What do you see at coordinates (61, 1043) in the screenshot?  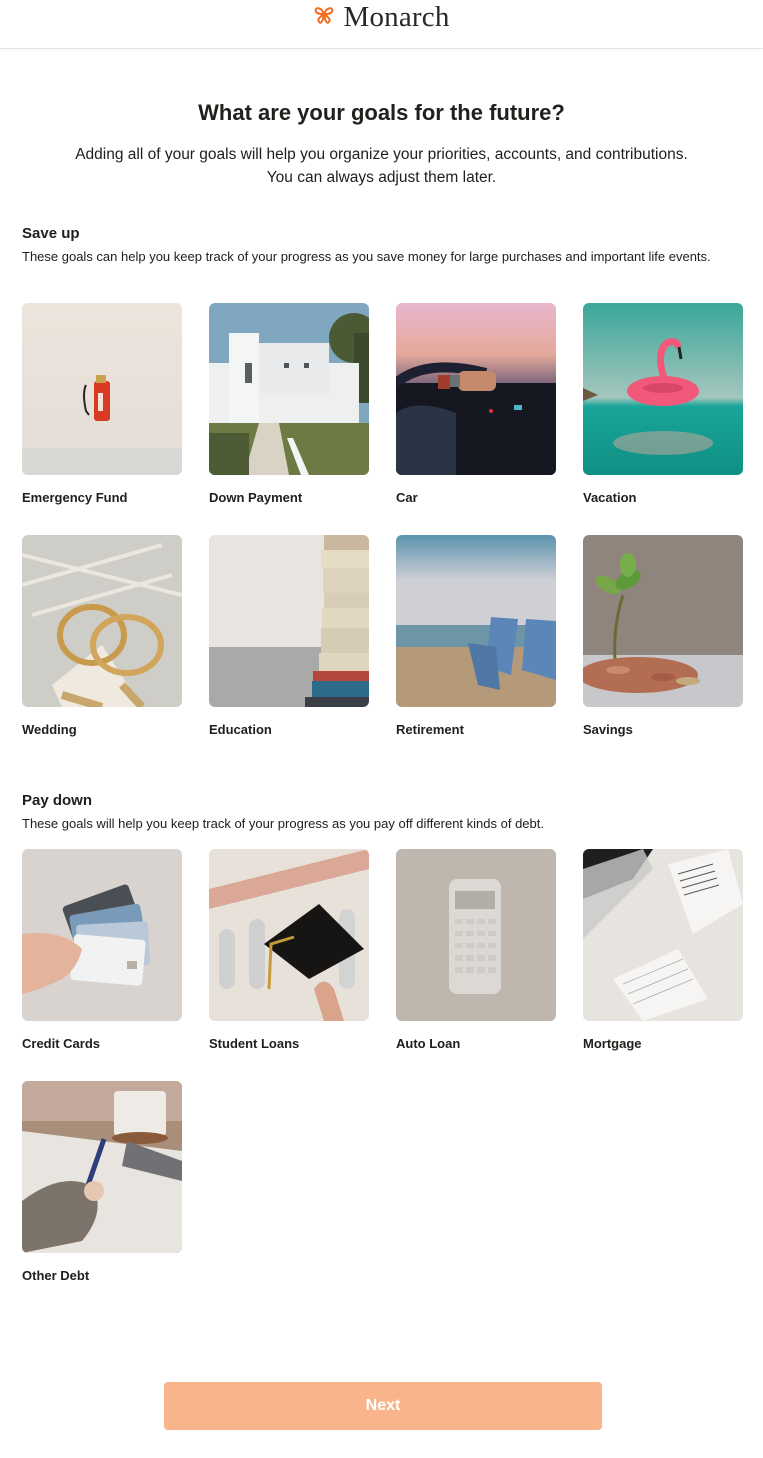 I see `goal-label: Credit Cards` at bounding box center [61, 1043].